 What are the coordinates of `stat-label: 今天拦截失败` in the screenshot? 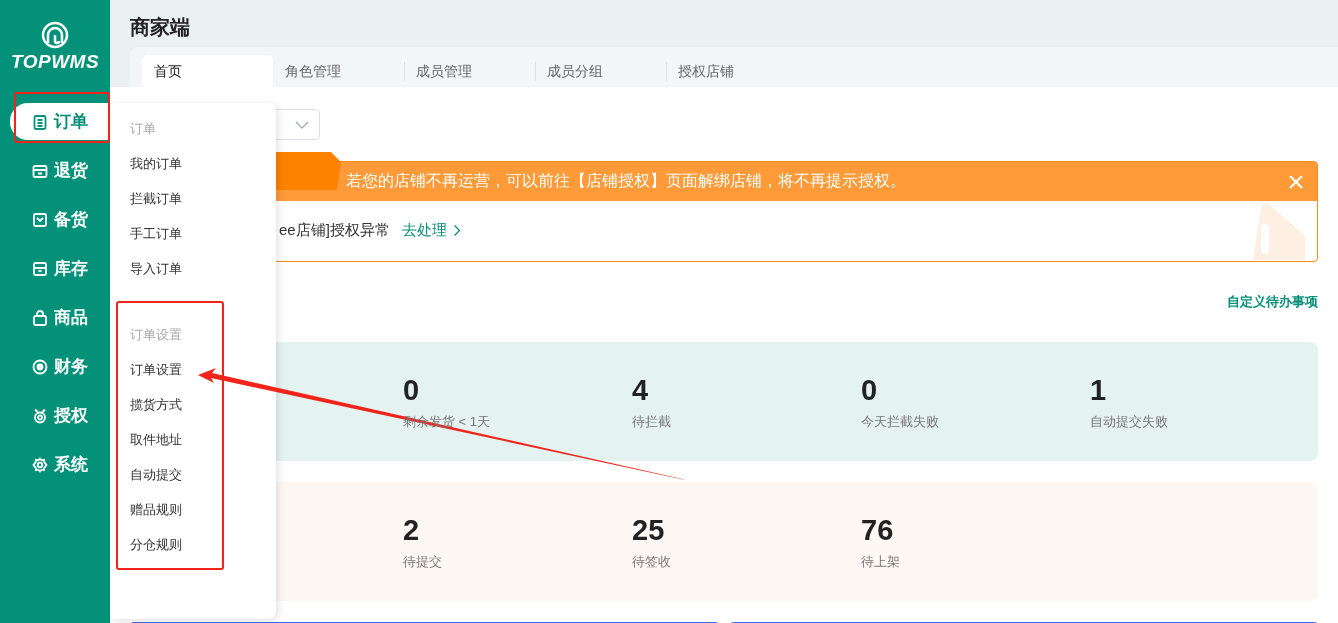 It's located at (900, 421).